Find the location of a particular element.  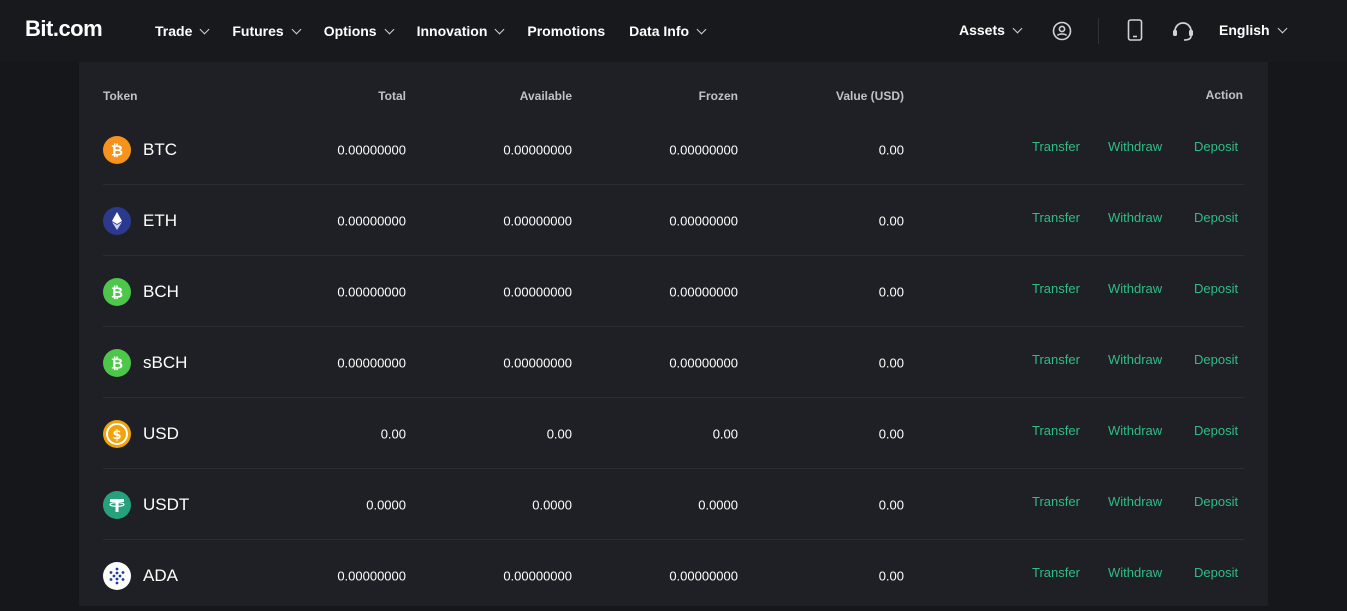

token-symbol: ADA is located at coordinates (160, 575).